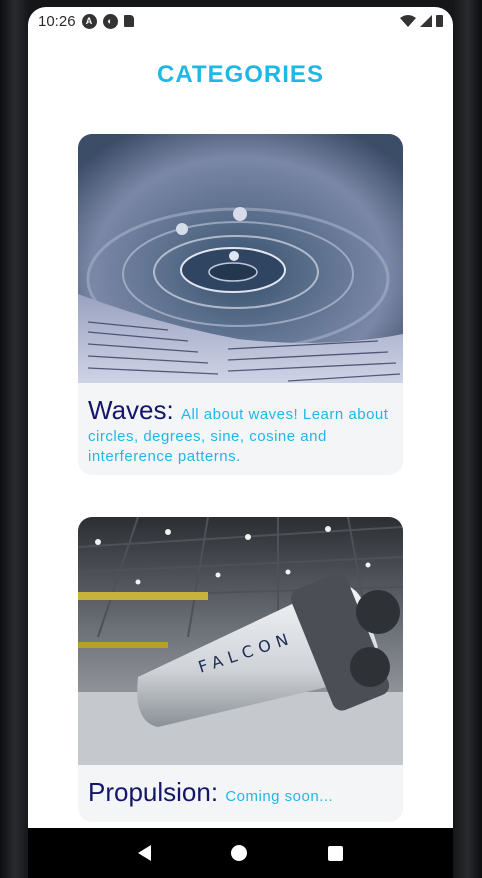 This screenshot has width=482, height=878. What do you see at coordinates (426, 21) in the screenshot?
I see `signal-icon` at bounding box center [426, 21].